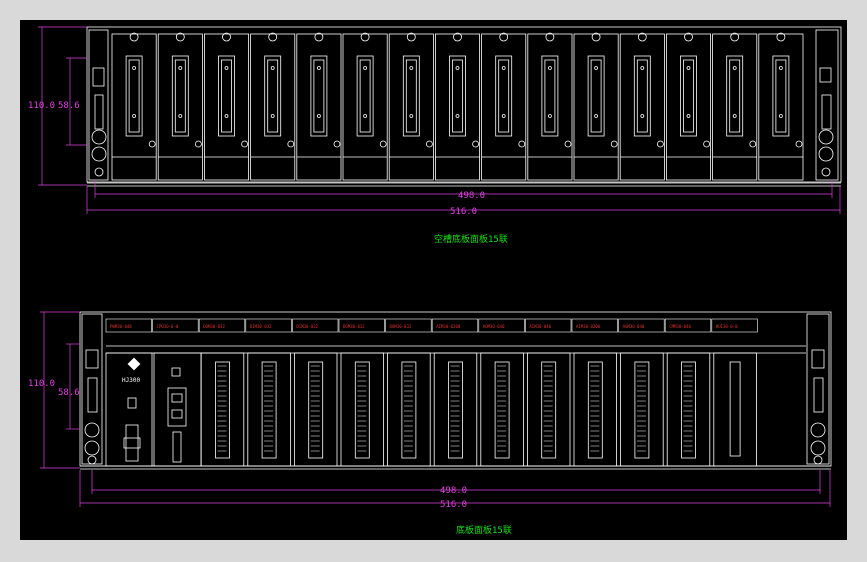  Describe the element at coordinates (484, 530) in the screenshot. I see `bottom-drawing-caption: 底板面板15联` at that location.